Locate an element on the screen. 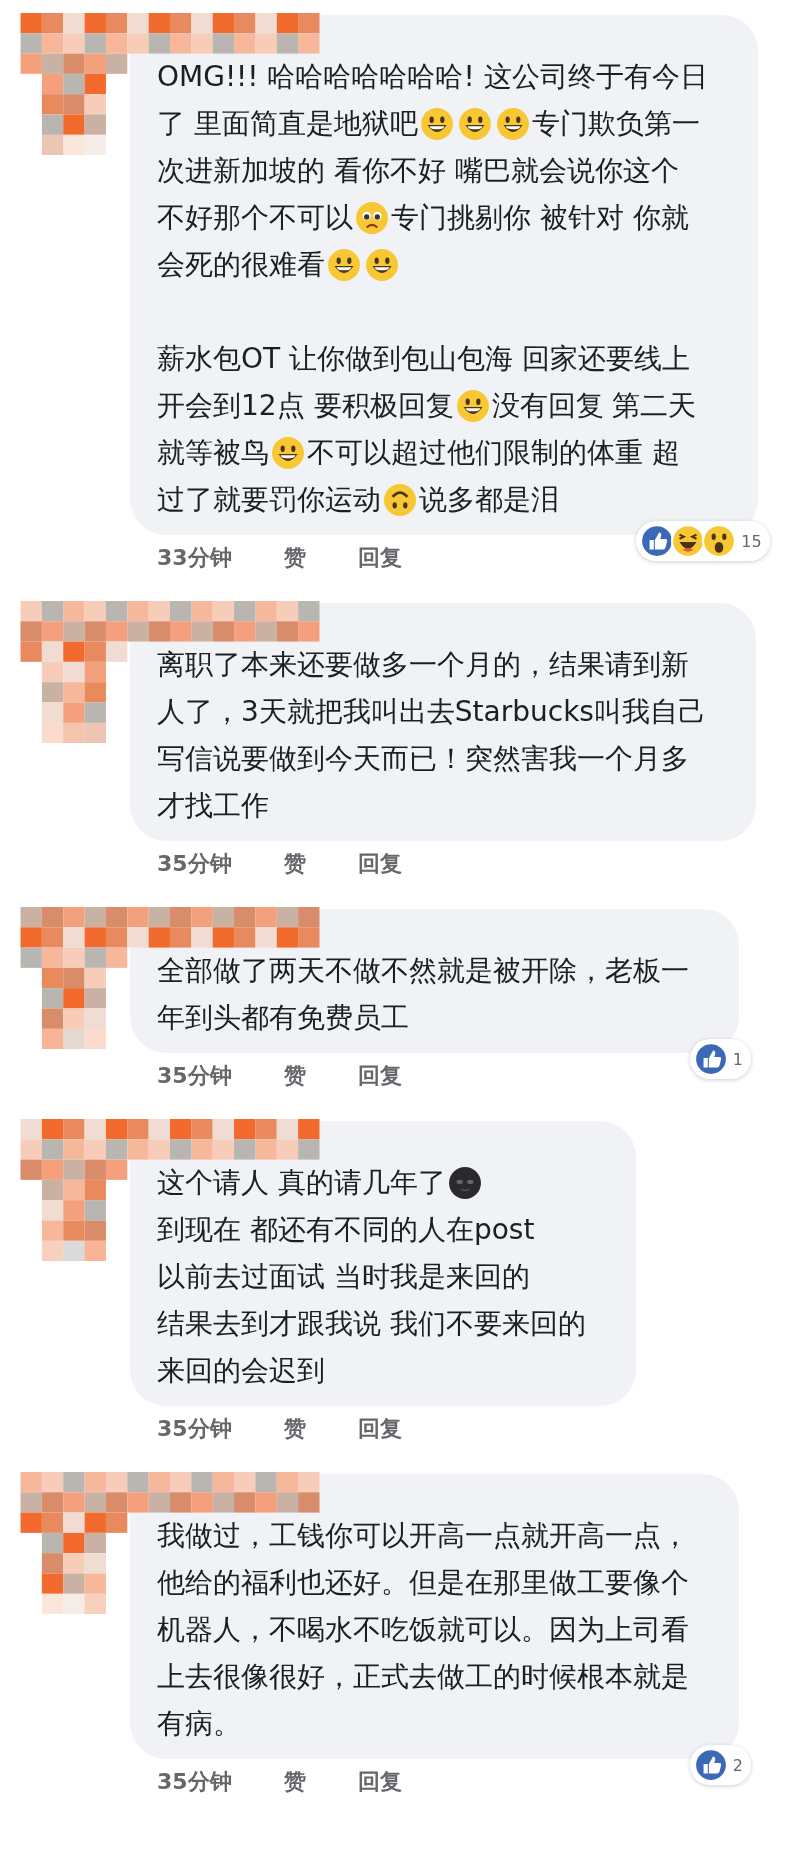 This screenshot has width=800, height=1869. comment-text: 全部做了两天不做不然就是被开除，老板一 is located at coordinates (423, 971).